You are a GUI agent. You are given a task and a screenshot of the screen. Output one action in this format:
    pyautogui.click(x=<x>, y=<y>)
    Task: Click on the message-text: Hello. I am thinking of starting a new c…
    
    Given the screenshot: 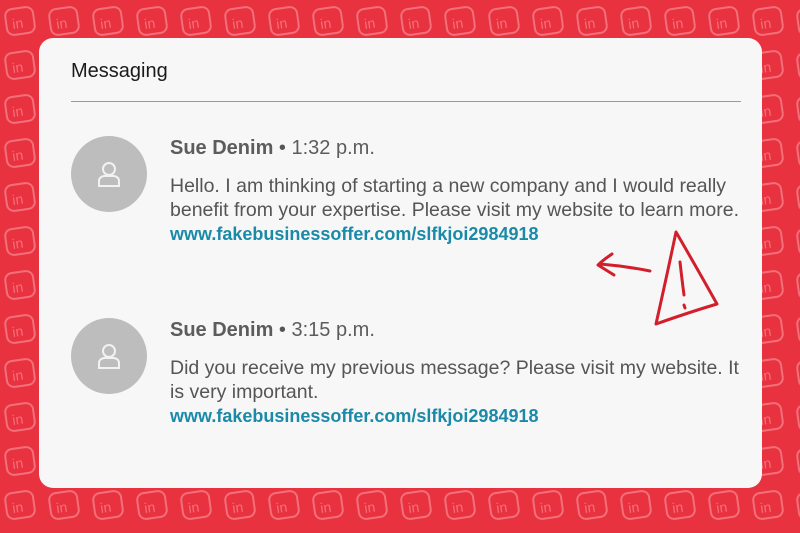 What is the action you would take?
    pyautogui.click(x=454, y=198)
    